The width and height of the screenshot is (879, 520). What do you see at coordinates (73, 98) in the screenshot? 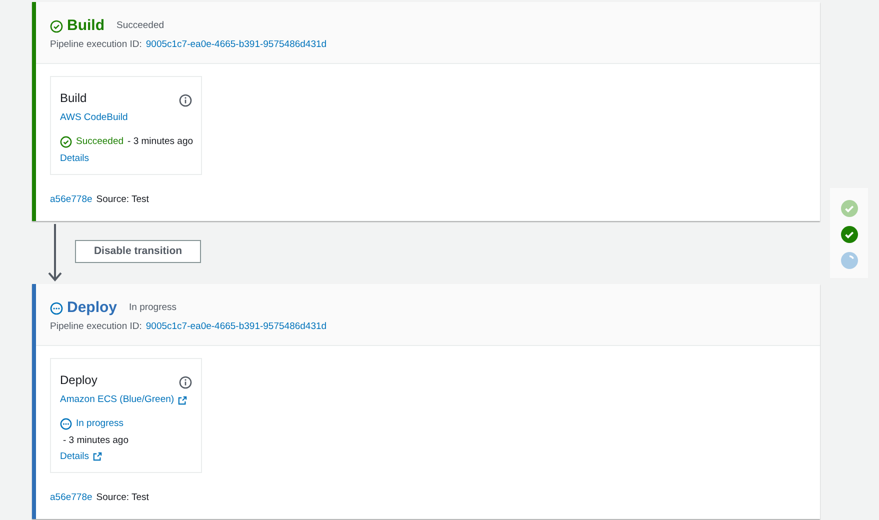
I see `action-name: Build` at bounding box center [73, 98].